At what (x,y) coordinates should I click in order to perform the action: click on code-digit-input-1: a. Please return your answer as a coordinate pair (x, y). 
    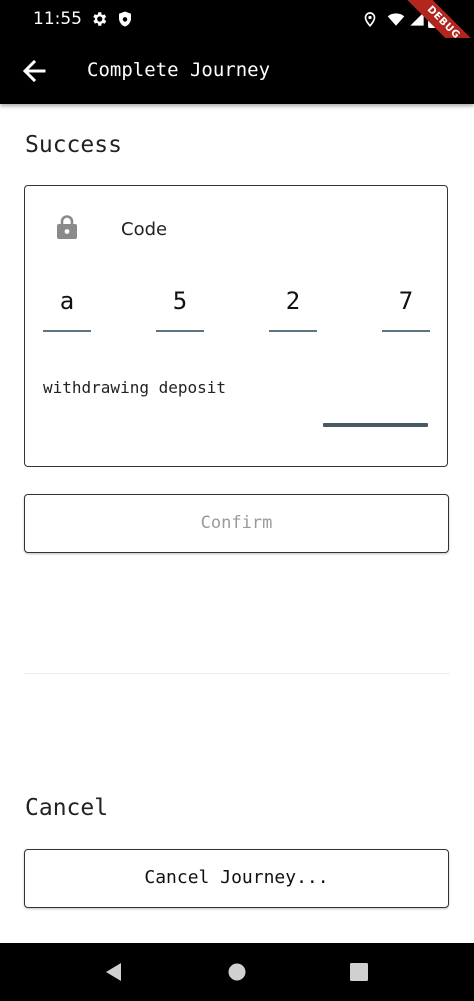
    Looking at the image, I should click on (67, 309).